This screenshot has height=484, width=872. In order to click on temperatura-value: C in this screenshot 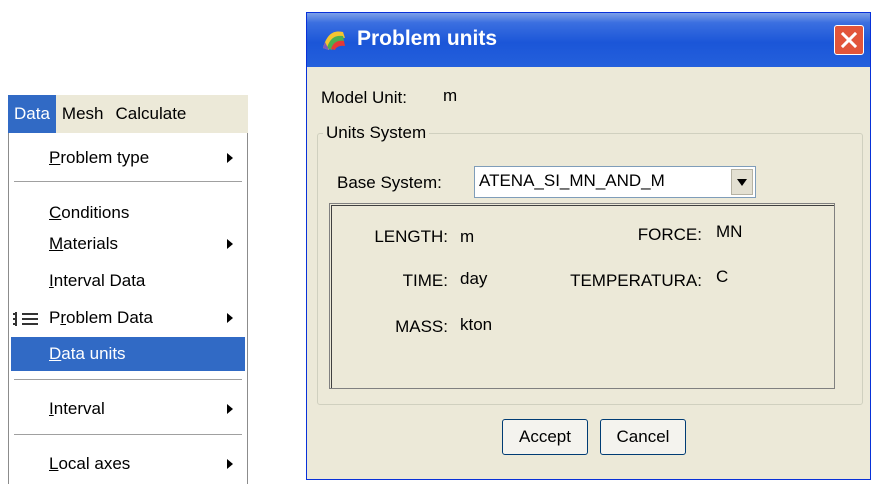, I will do `click(722, 276)`.